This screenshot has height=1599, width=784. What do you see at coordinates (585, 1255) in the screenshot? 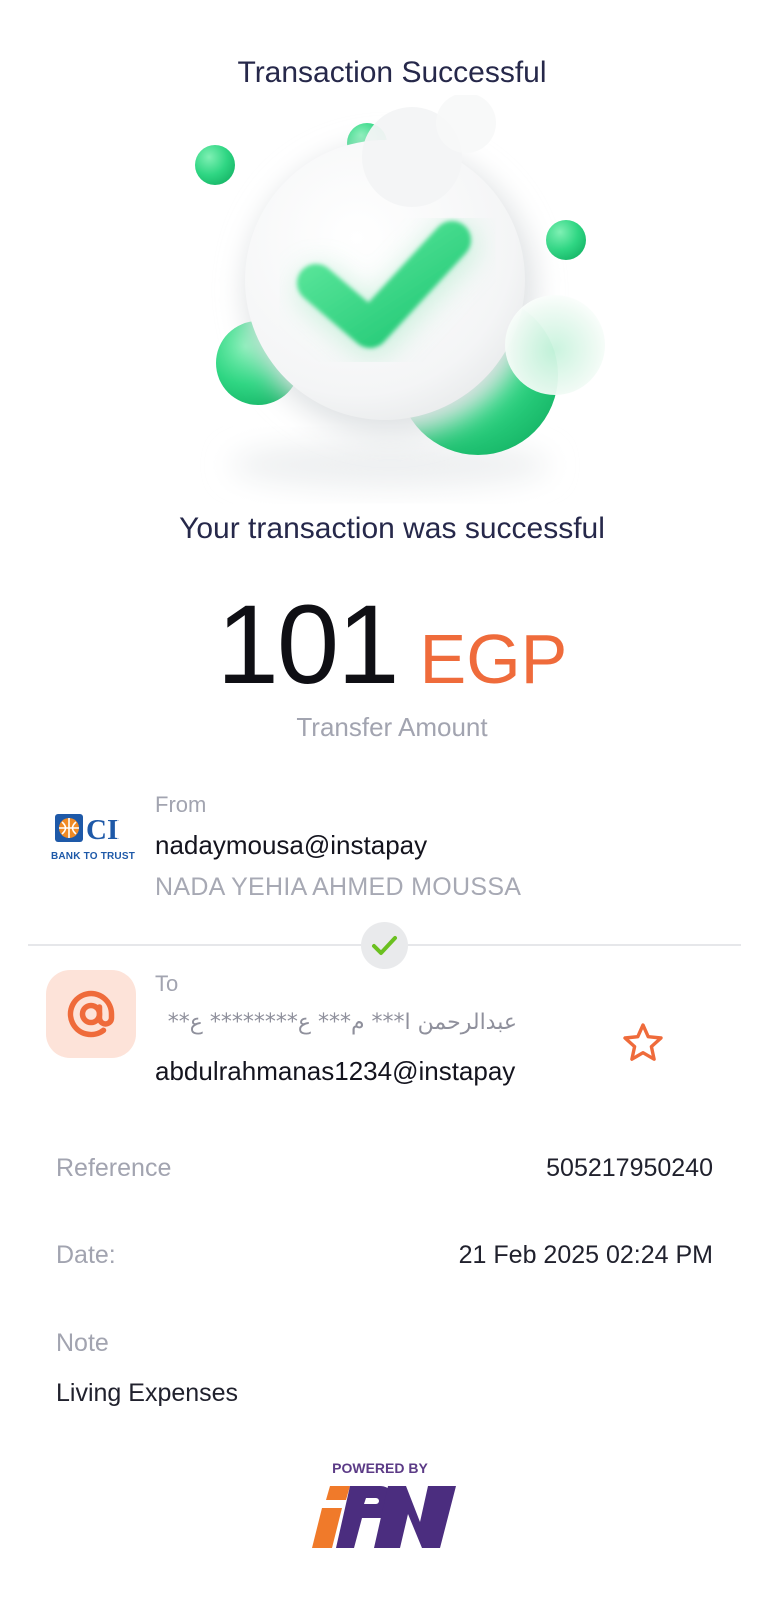
I see `date-value: 21 Feb 2025 02:24 PM` at bounding box center [585, 1255].